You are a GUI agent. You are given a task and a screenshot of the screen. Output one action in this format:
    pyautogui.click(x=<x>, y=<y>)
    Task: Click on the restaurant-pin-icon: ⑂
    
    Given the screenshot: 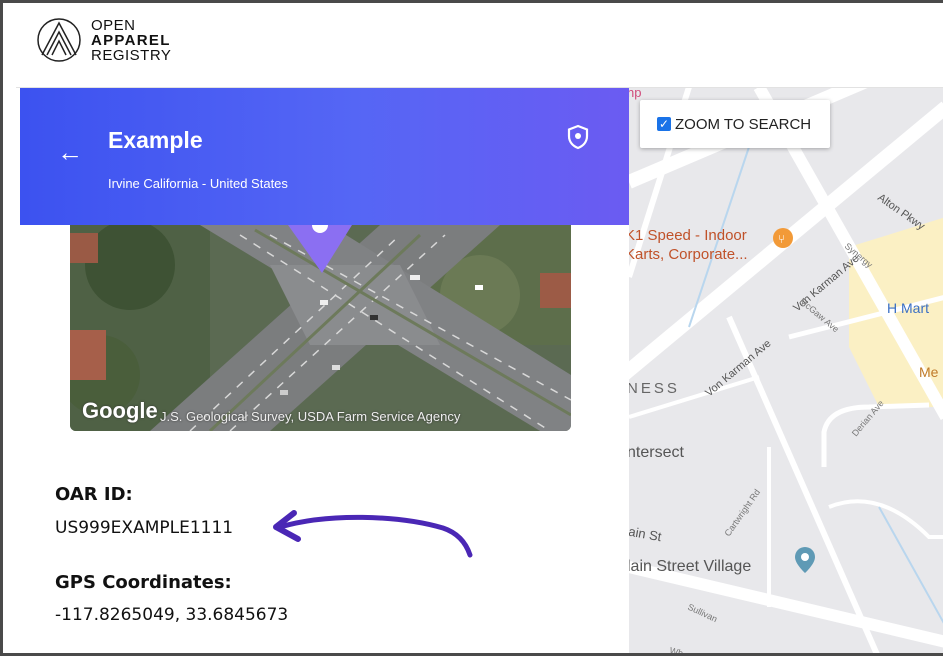 What is the action you would take?
    pyautogui.click(x=783, y=238)
    